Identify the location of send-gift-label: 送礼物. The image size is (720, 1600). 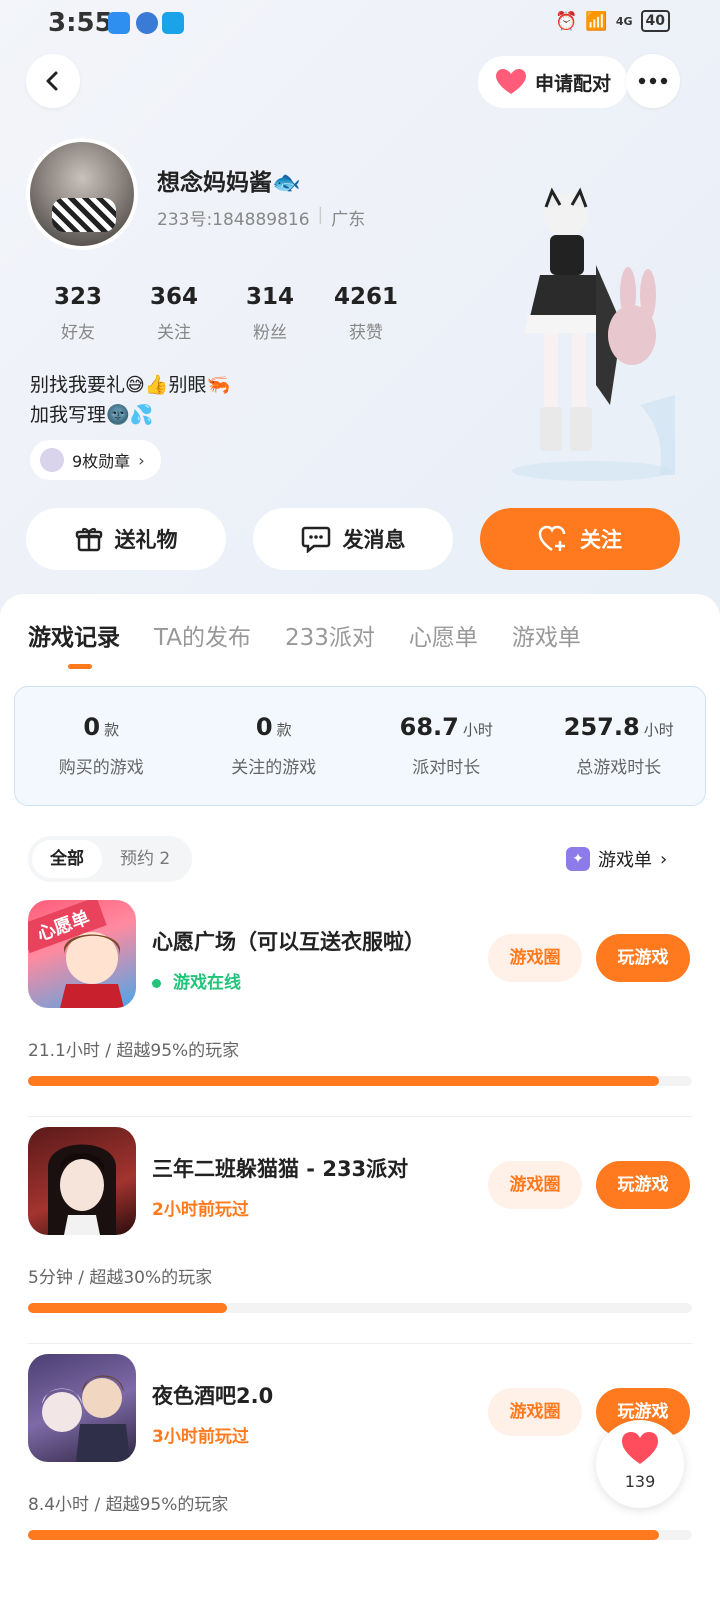
(146, 540).